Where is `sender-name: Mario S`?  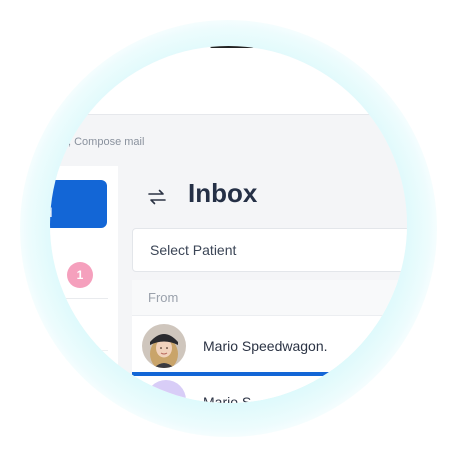
sender-name: Mario S is located at coordinates (227, 398).